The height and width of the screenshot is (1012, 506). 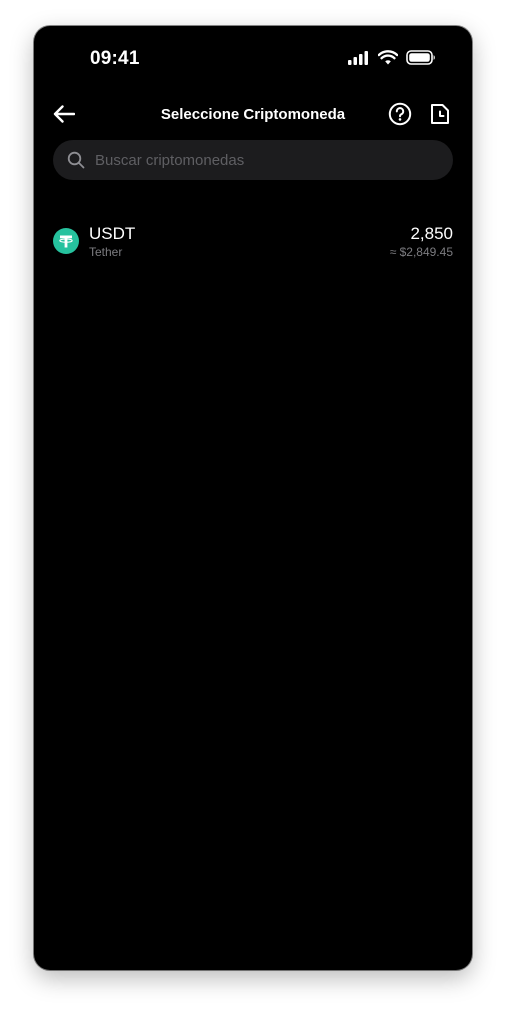 What do you see at coordinates (388, 60) in the screenshot?
I see `wifi-icon` at bounding box center [388, 60].